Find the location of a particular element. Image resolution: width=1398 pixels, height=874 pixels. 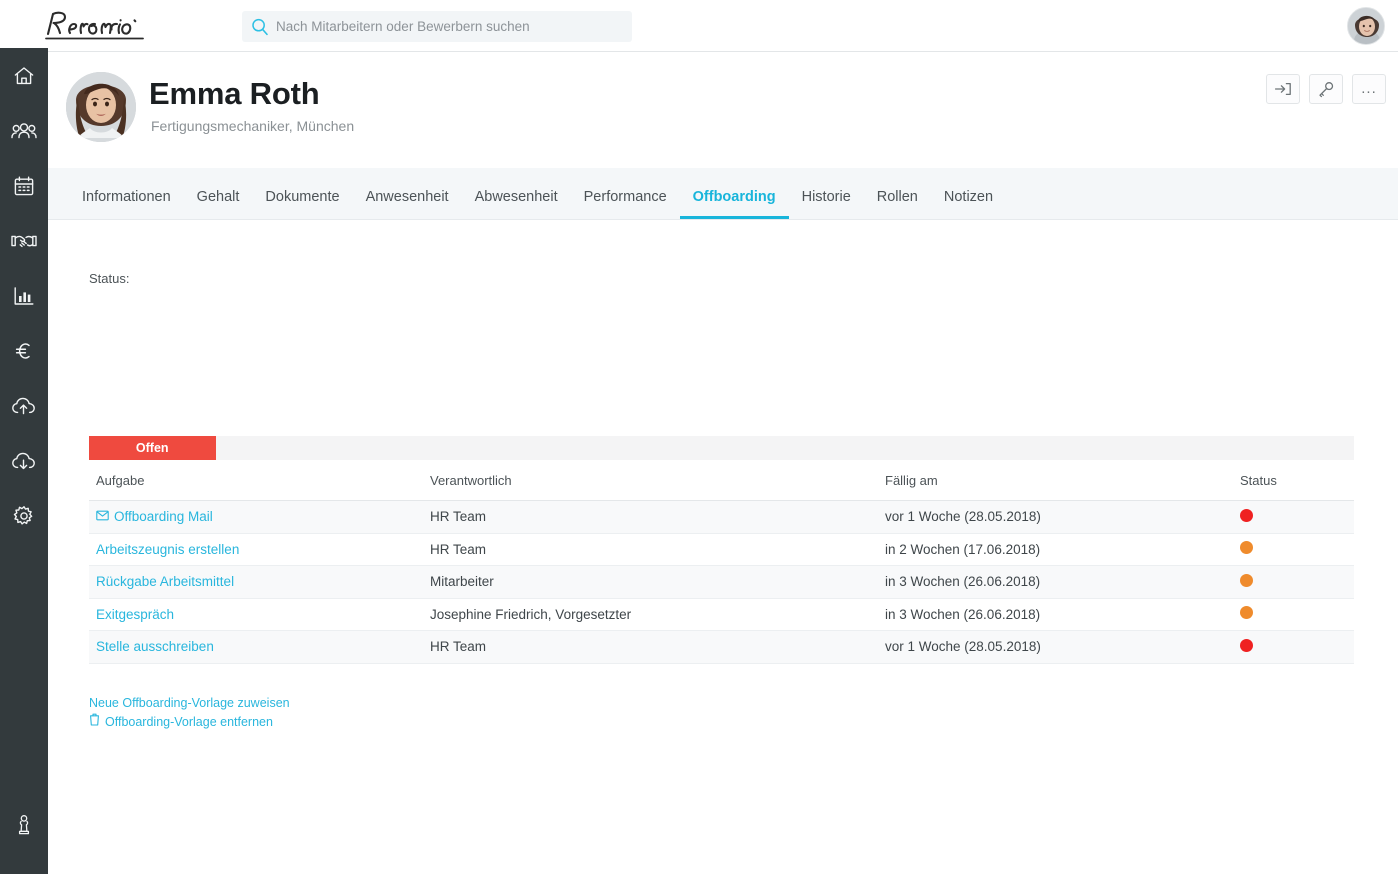

top-bar is located at coordinates (699, 26).